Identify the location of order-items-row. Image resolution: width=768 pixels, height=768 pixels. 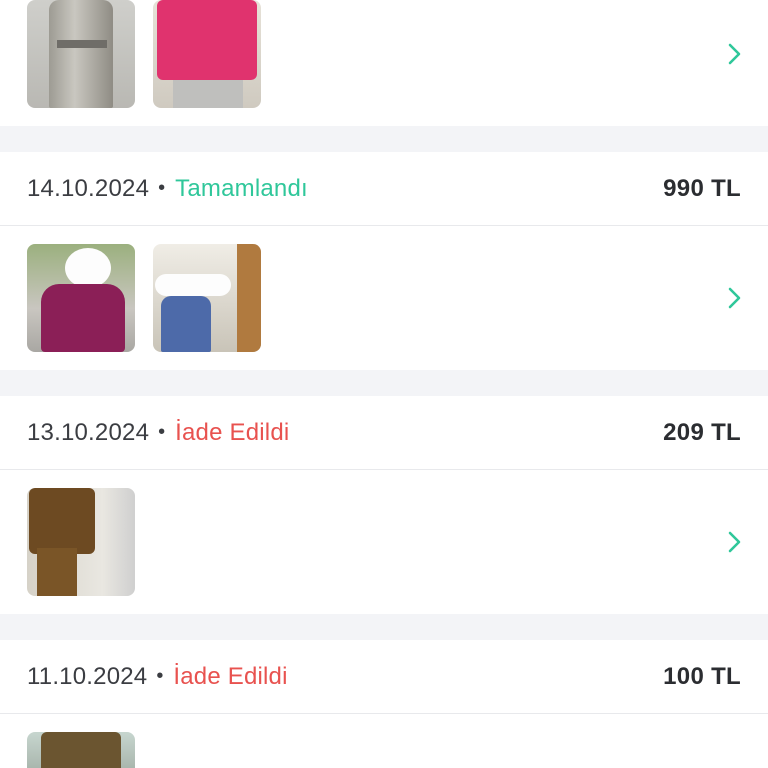
(384, 741).